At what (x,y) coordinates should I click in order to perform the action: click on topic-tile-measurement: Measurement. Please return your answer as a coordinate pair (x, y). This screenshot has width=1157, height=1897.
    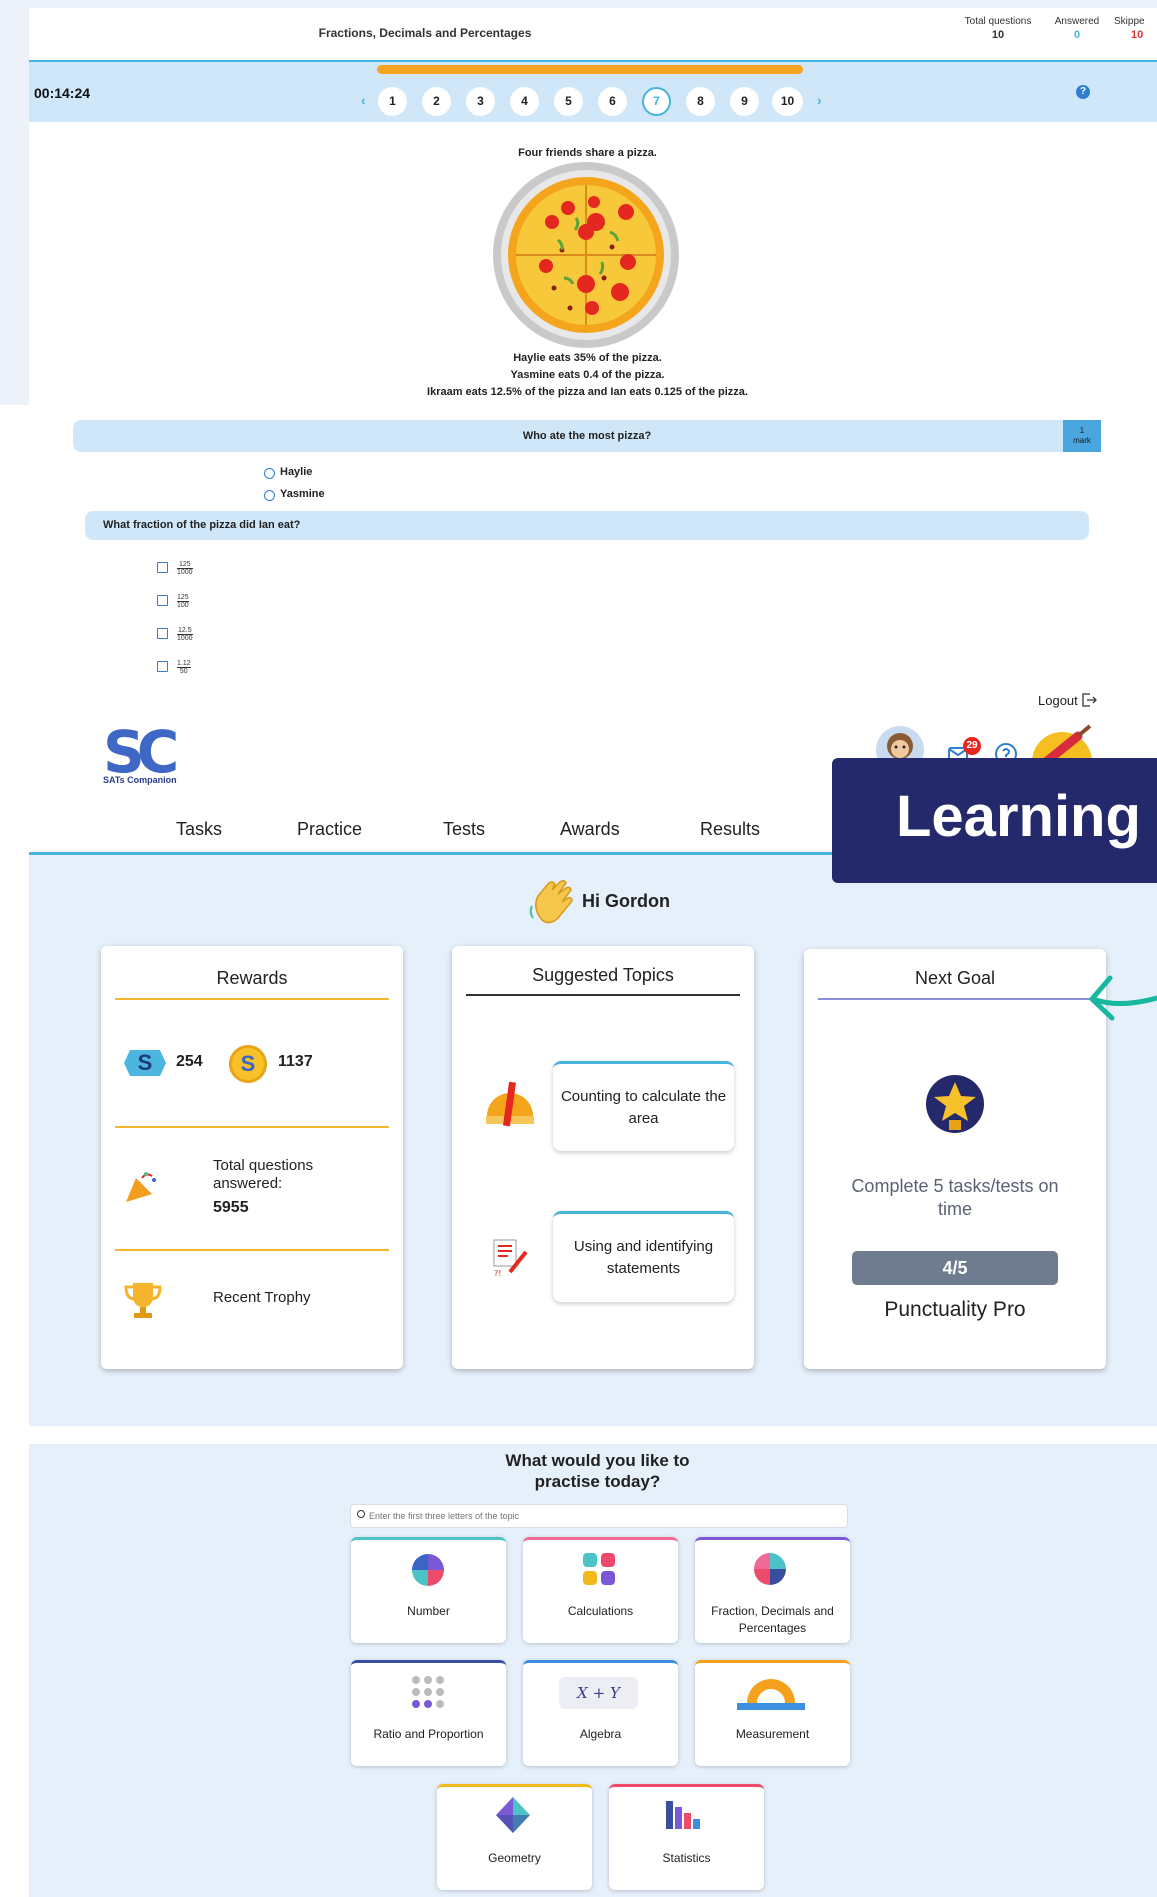
    Looking at the image, I should click on (772, 1713).